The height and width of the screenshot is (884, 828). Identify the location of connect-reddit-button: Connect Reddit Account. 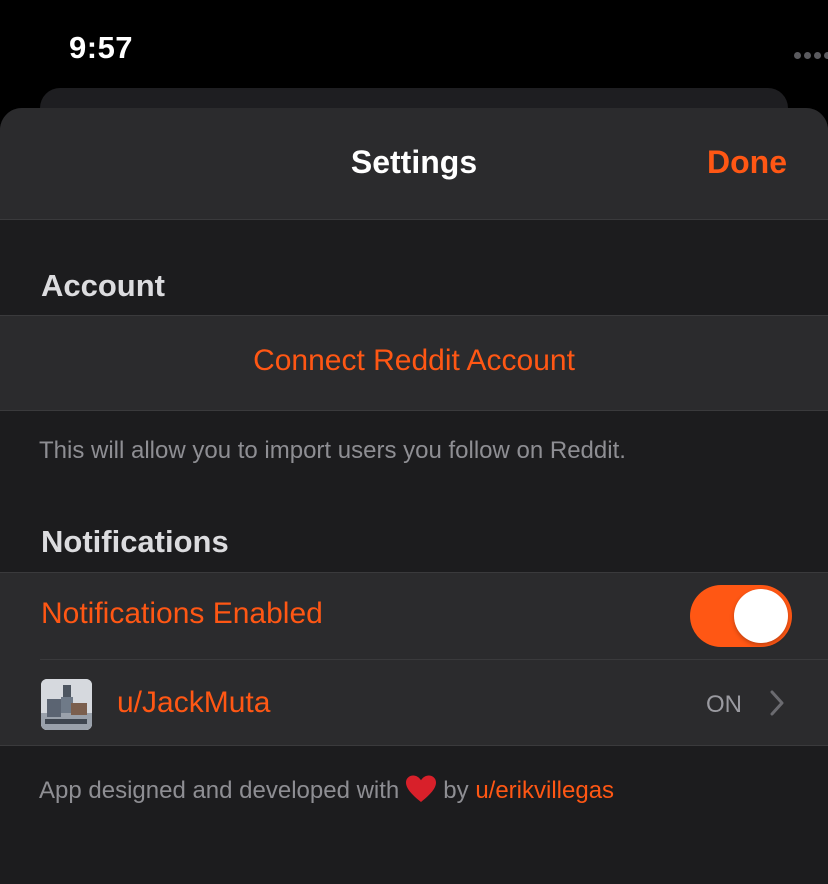
(414, 363).